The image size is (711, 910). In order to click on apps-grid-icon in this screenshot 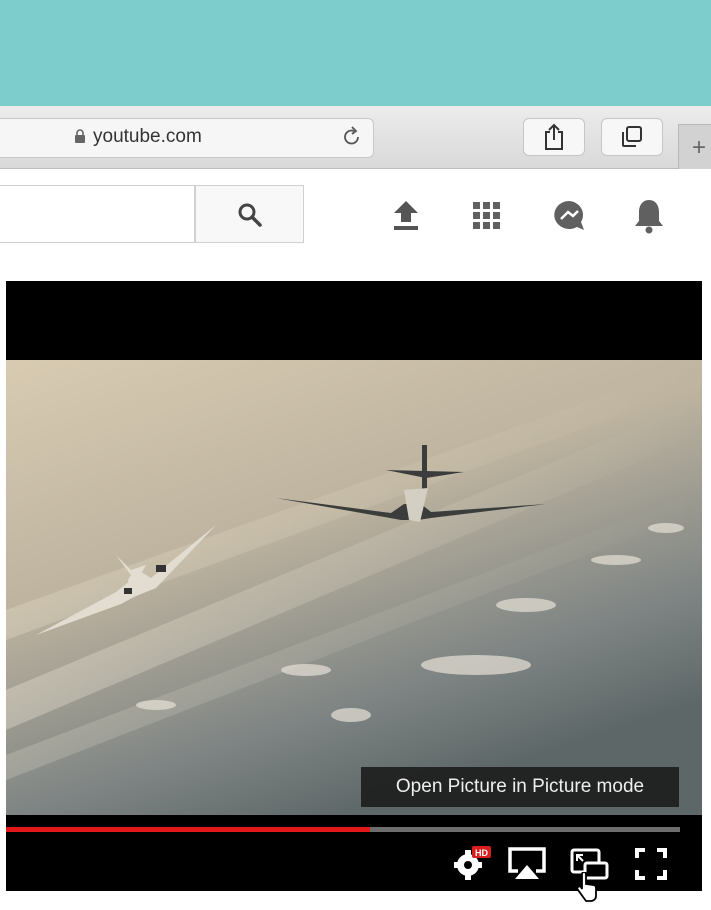, I will do `click(487, 216)`.